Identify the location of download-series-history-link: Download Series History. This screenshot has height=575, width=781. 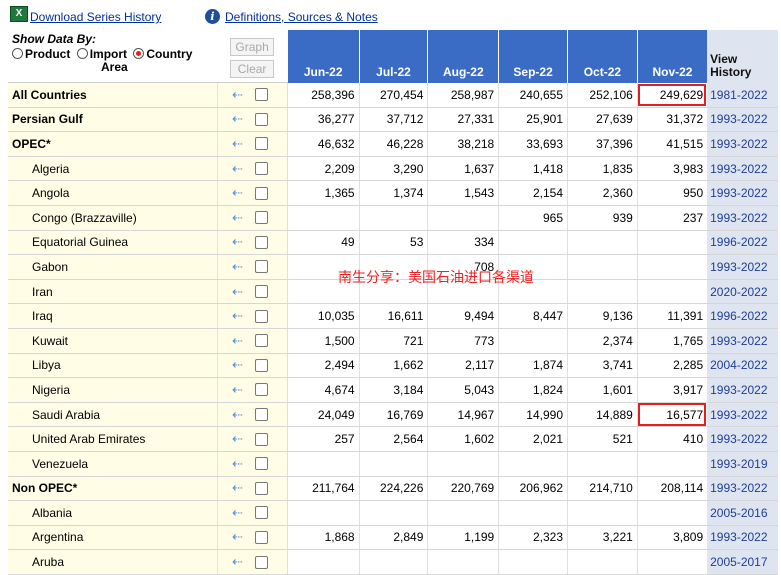
(95, 17).